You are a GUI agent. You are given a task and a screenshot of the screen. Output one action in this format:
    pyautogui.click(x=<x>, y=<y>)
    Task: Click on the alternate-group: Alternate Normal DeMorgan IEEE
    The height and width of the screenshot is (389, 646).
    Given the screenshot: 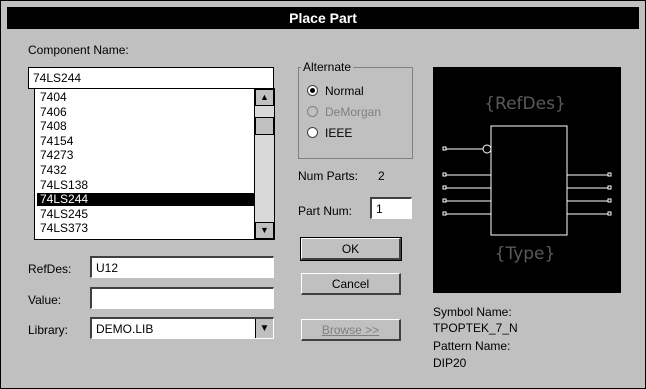 What is the action you would take?
    pyautogui.click(x=355, y=109)
    